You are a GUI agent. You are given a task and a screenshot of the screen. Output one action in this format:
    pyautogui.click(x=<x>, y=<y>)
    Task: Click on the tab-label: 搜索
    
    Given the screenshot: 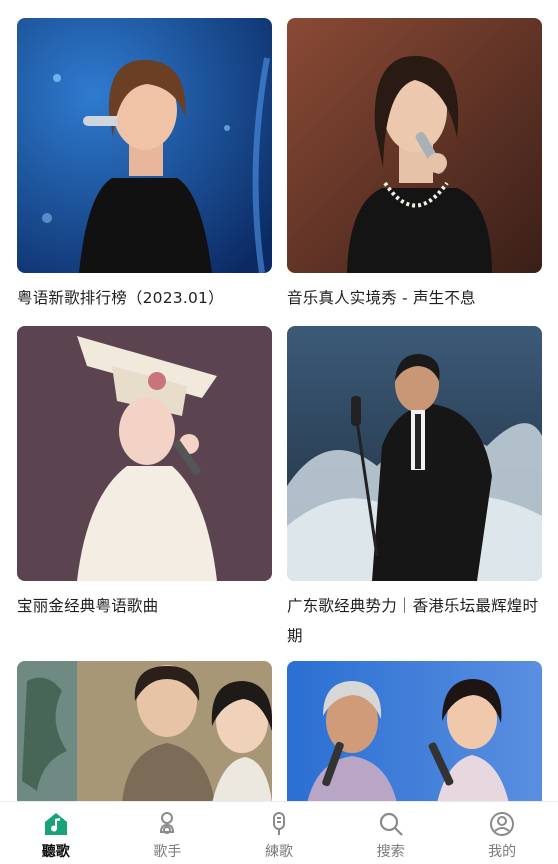 What is the action you would take?
    pyautogui.click(x=390, y=852)
    